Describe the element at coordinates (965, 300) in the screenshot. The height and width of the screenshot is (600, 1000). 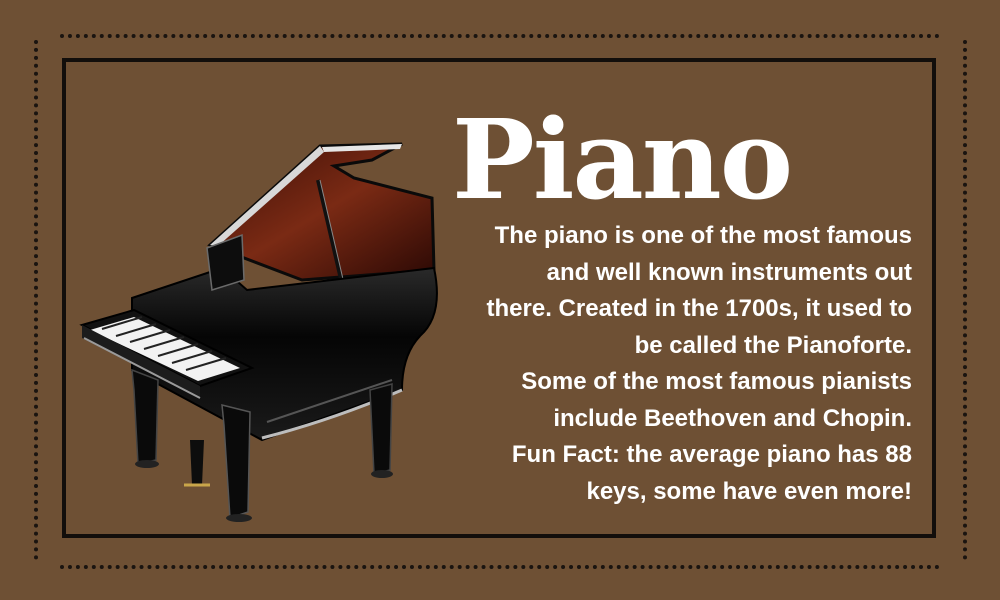
I see `right-dotted-border` at that location.